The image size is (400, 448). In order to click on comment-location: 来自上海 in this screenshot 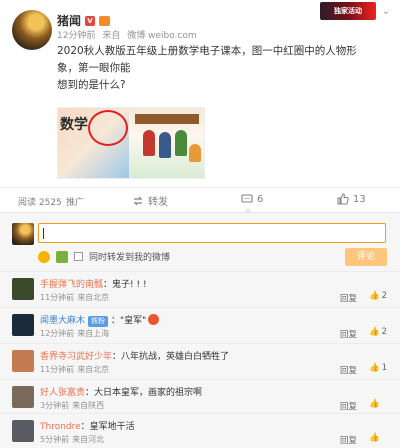, I will do `click(93, 333)`.